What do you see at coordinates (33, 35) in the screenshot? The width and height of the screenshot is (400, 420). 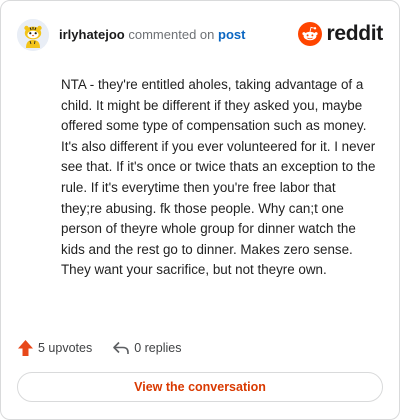 I see `avatar` at bounding box center [33, 35].